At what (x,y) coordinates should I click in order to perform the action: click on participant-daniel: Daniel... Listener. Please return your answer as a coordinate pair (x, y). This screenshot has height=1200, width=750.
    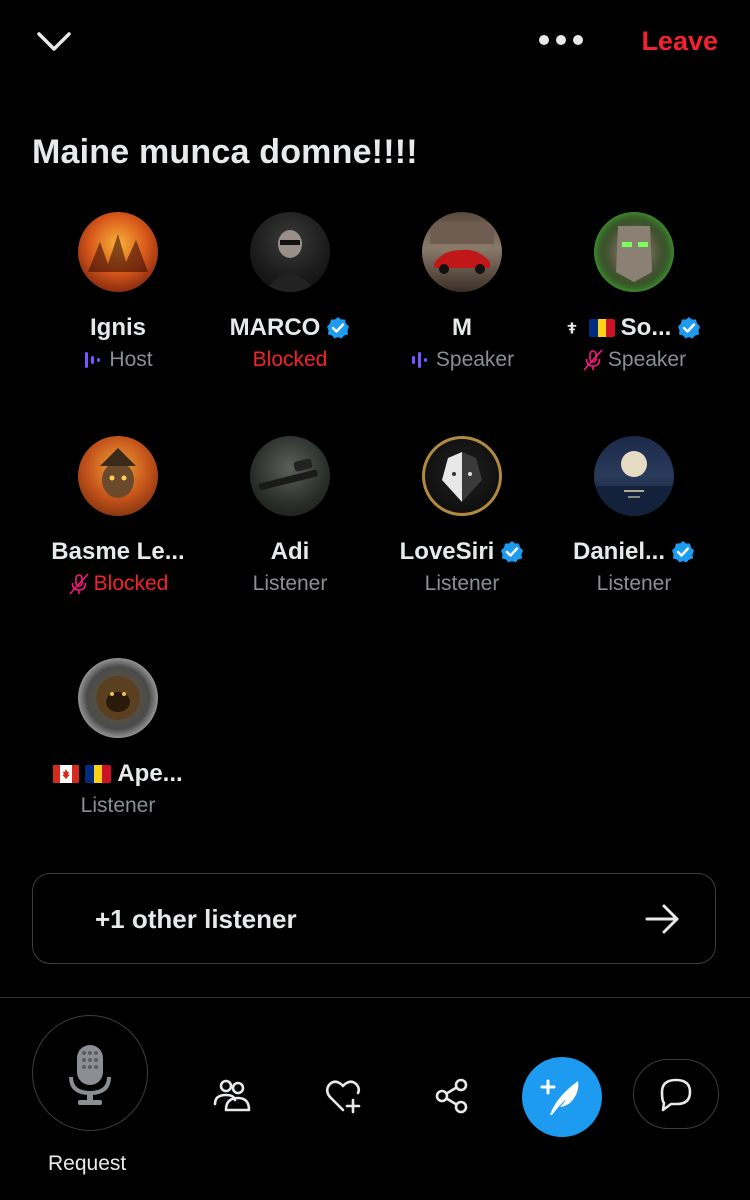
    Looking at the image, I should click on (634, 516).